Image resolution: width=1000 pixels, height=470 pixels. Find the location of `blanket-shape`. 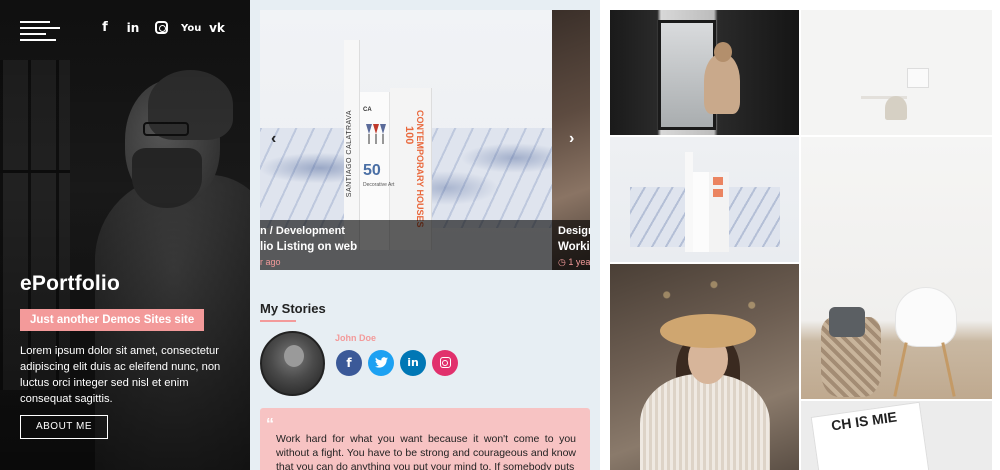

blanket-shape is located at coordinates (847, 322).